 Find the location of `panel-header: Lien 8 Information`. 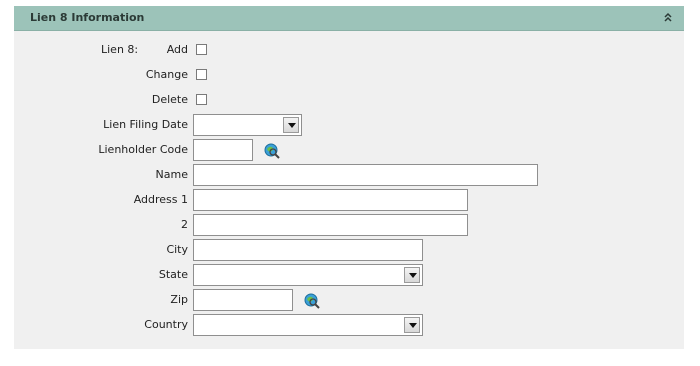

panel-header: Lien 8 Information is located at coordinates (349, 18).